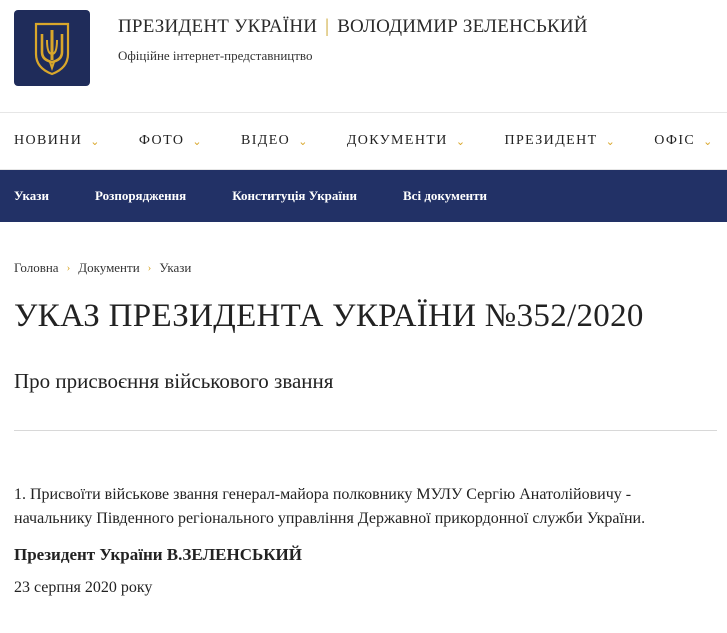  What do you see at coordinates (551, 140) in the screenshot?
I see `nav-item-label: ПРЕЗИДЕНТ` at bounding box center [551, 140].